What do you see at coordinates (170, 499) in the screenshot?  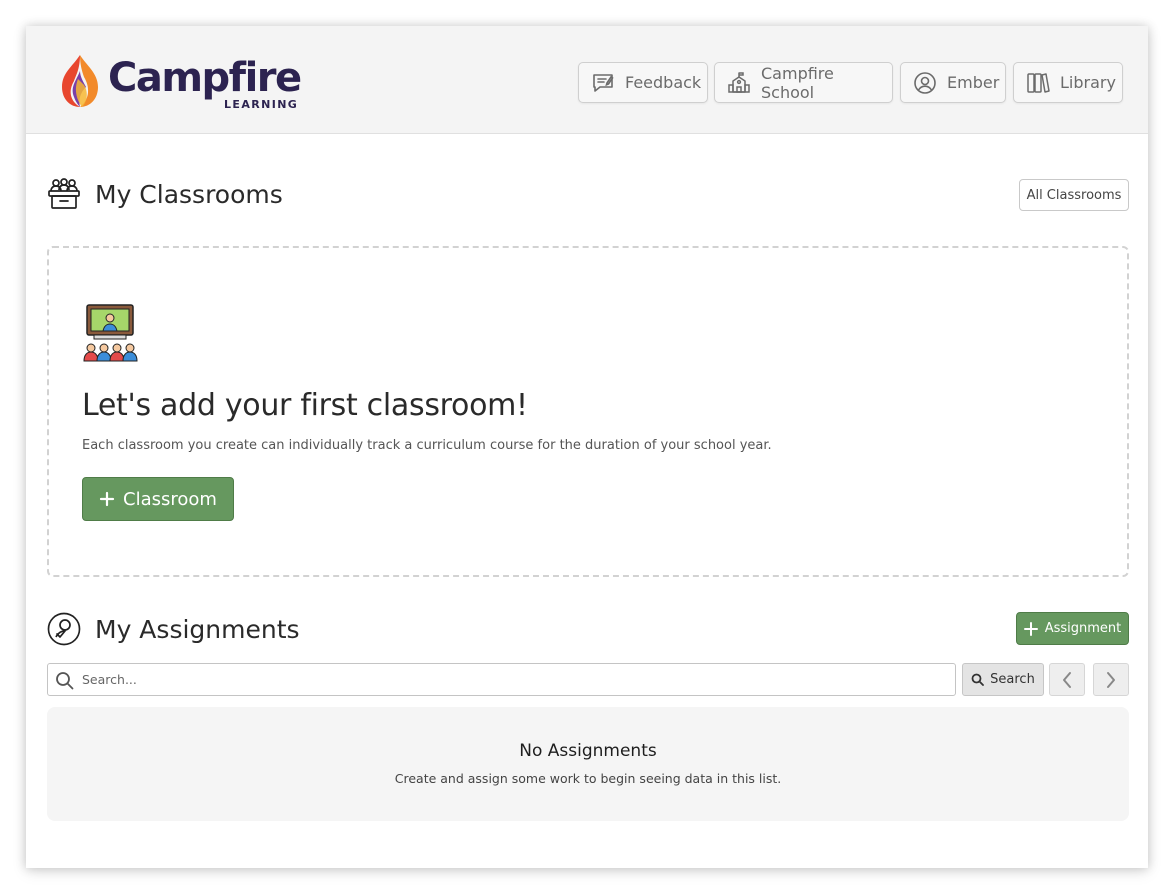 I see `add-classroom-label: Classroom` at bounding box center [170, 499].